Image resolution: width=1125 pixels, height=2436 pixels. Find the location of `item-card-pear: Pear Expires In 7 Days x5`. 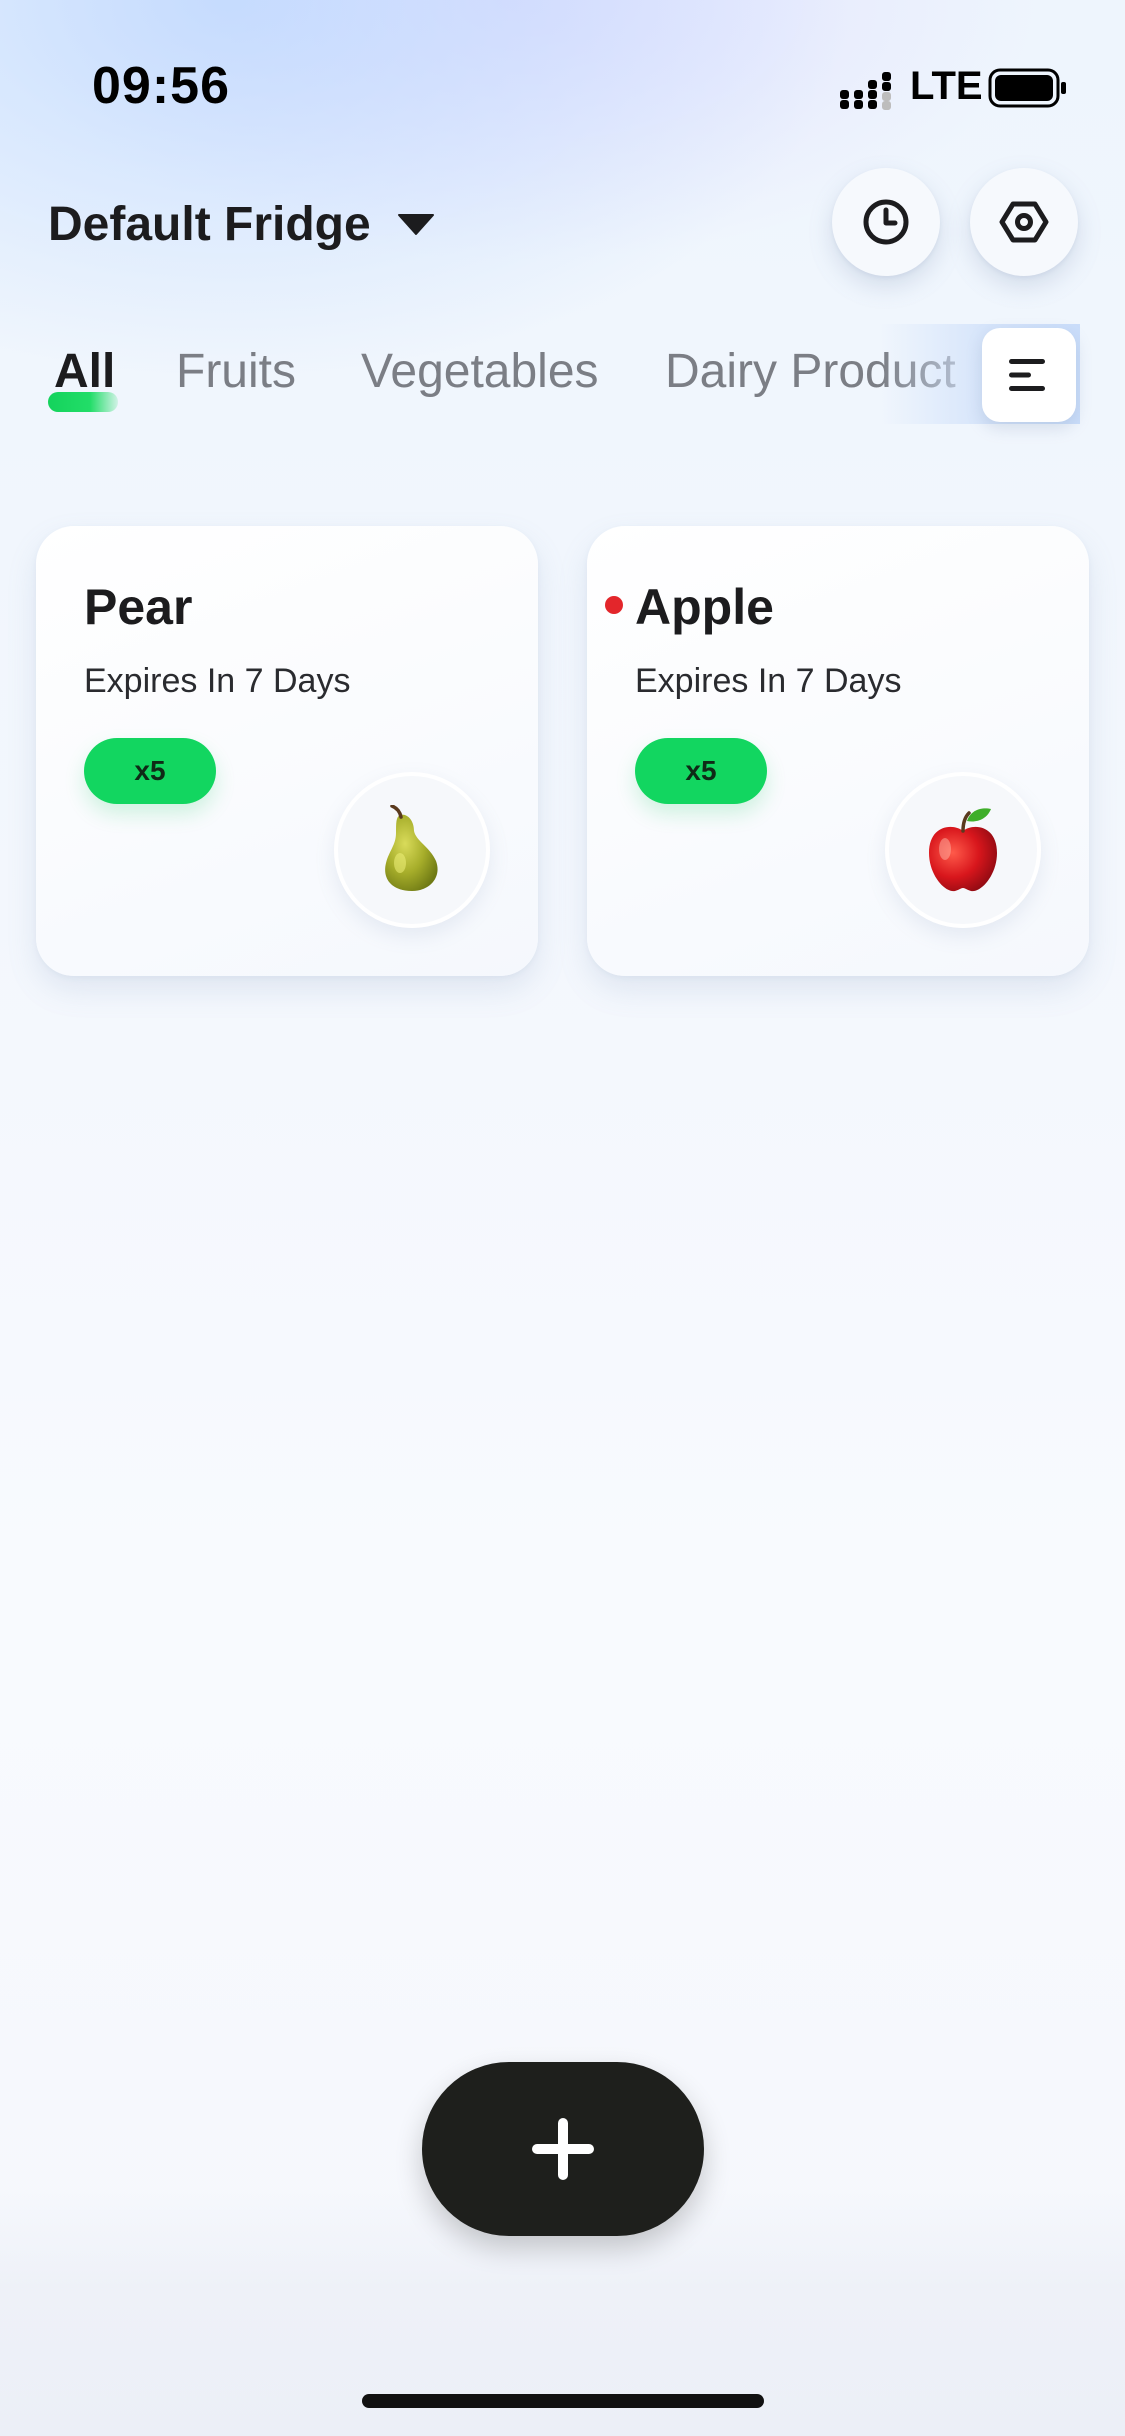

item-card-pear: Pear Expires In 7 Days x5 is located at coordinates (287, 751).